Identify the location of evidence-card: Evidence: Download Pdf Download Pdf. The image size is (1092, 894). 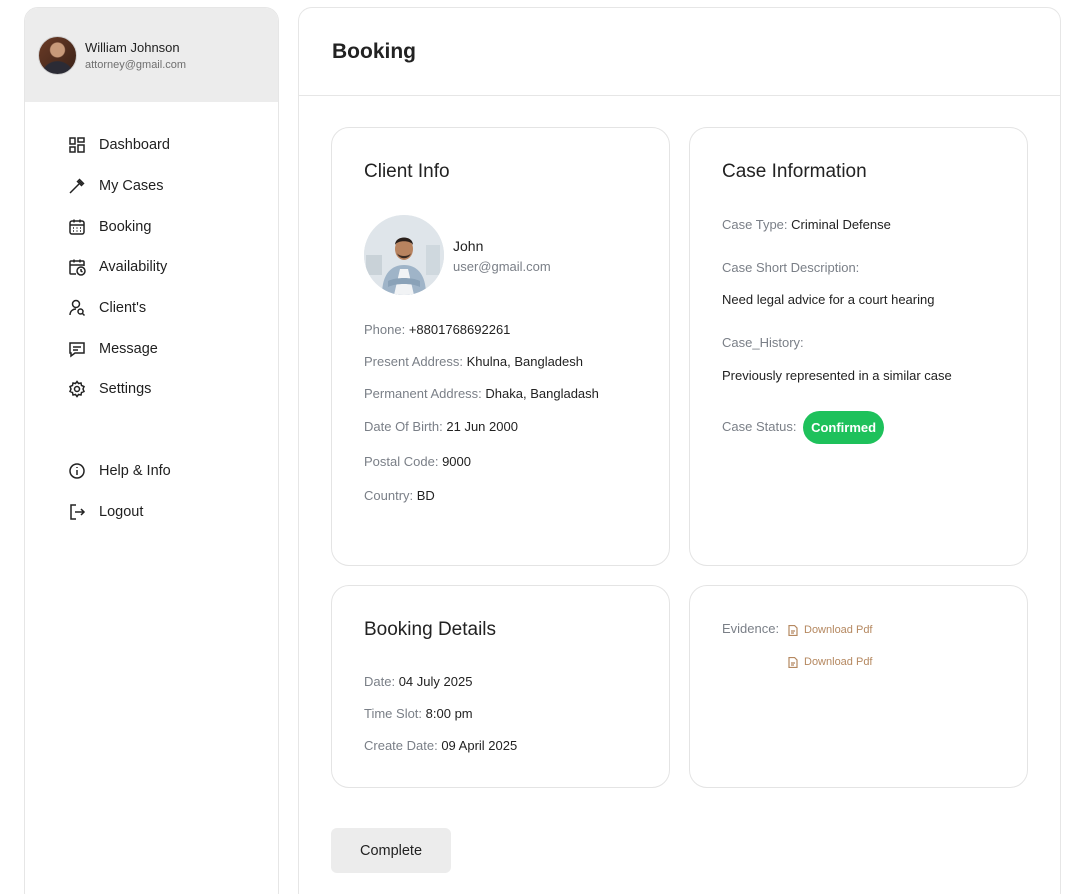
(858, 686).